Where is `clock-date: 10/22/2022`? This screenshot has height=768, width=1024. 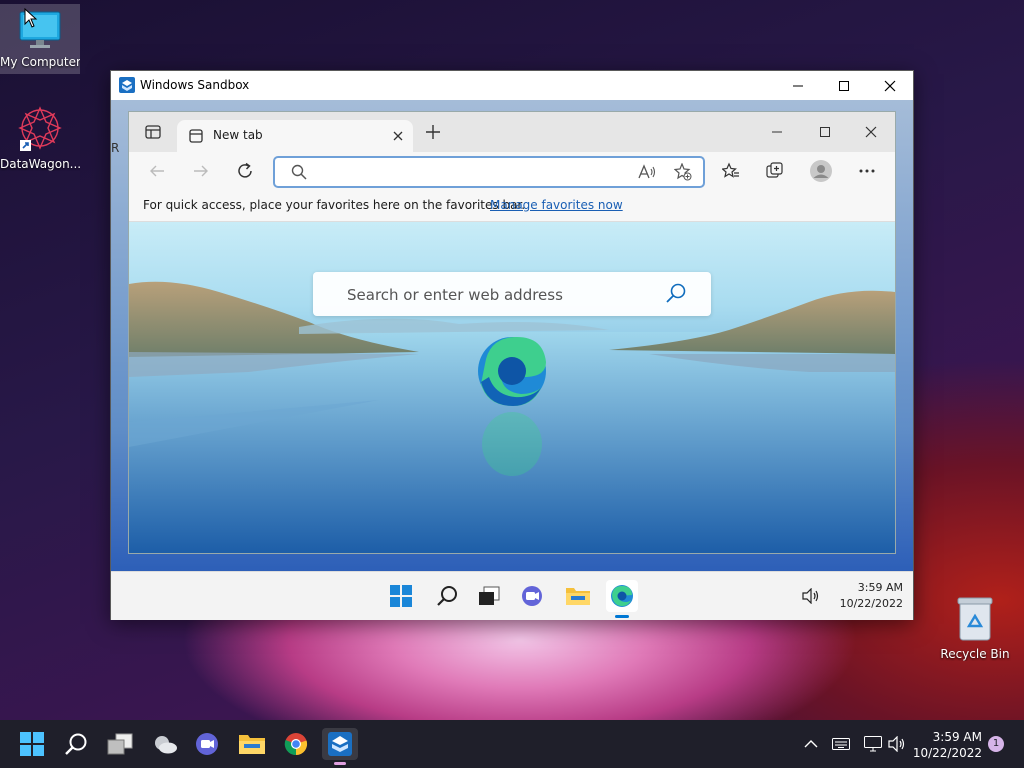
clock-date: 10/22/2022 is located at coordinates (947, 753).